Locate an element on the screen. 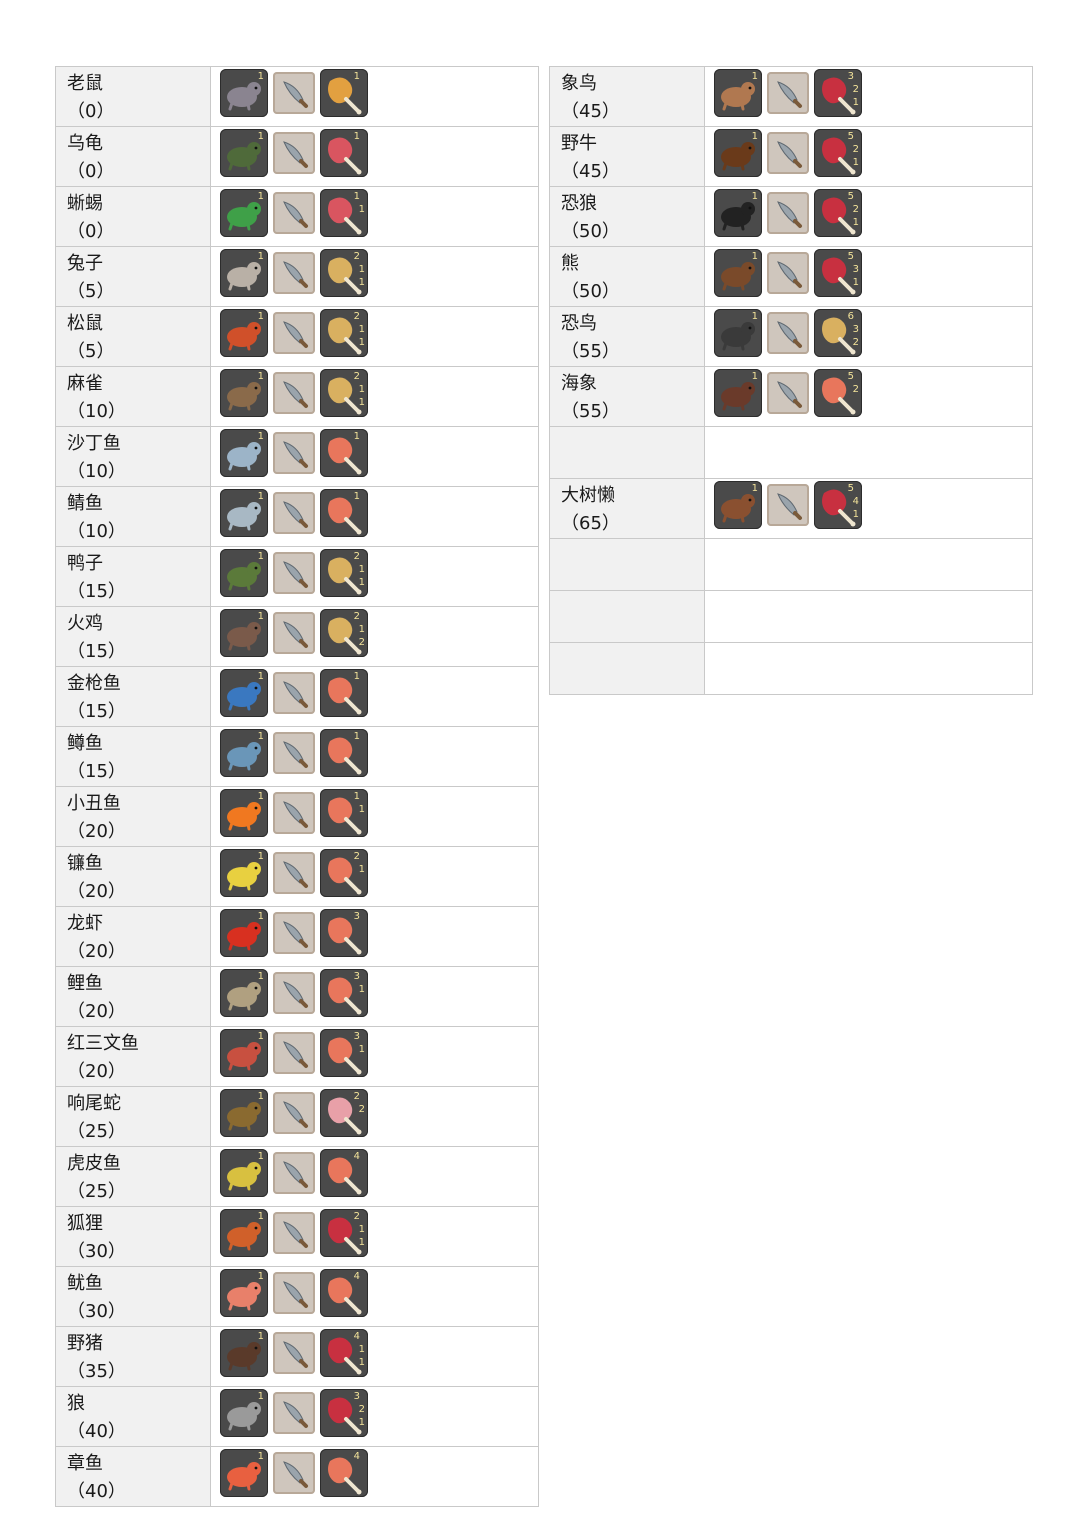 The image size is (1080, 1527). animal-name: 红三文鱼 is located at coordinates (103, 1043).